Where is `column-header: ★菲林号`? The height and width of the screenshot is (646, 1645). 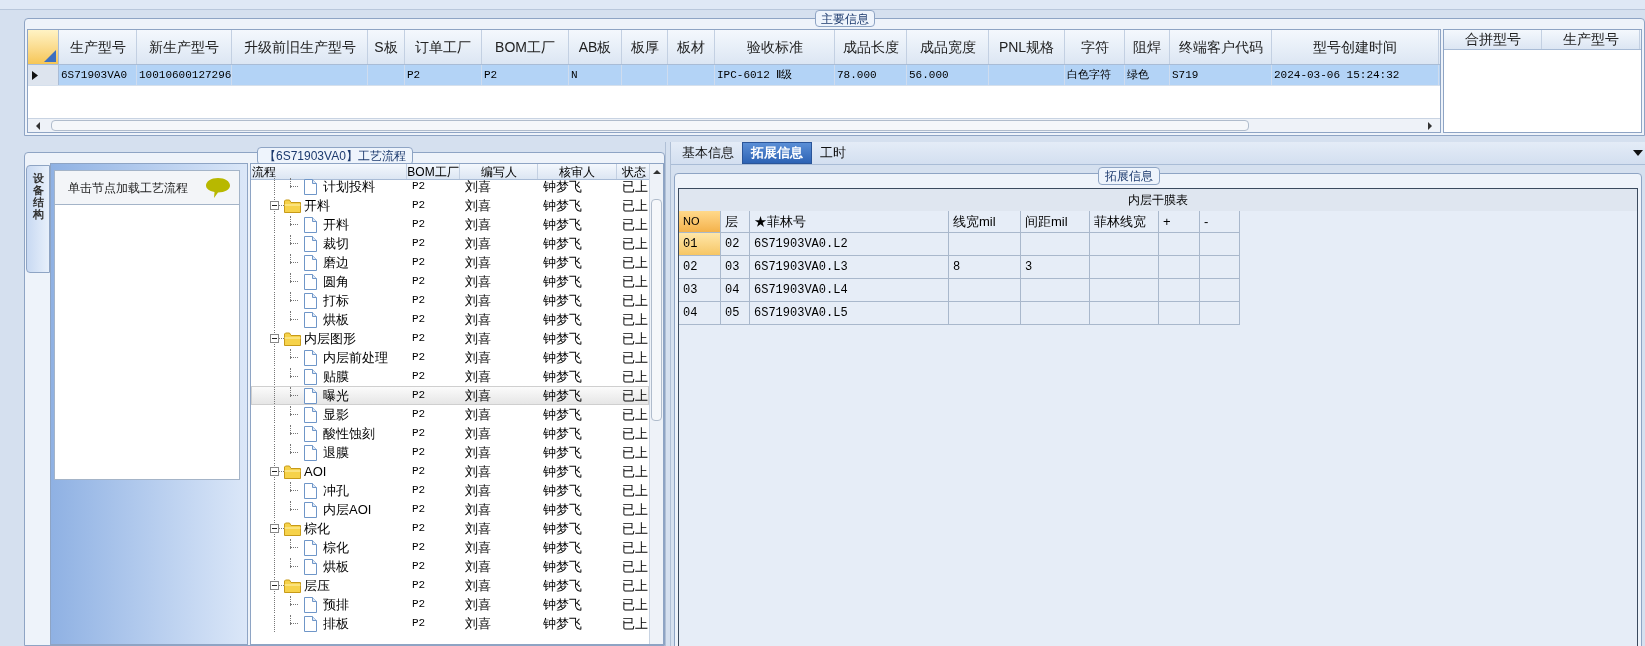 column-header: ★菲林号 is located at coordinates (849, 222).